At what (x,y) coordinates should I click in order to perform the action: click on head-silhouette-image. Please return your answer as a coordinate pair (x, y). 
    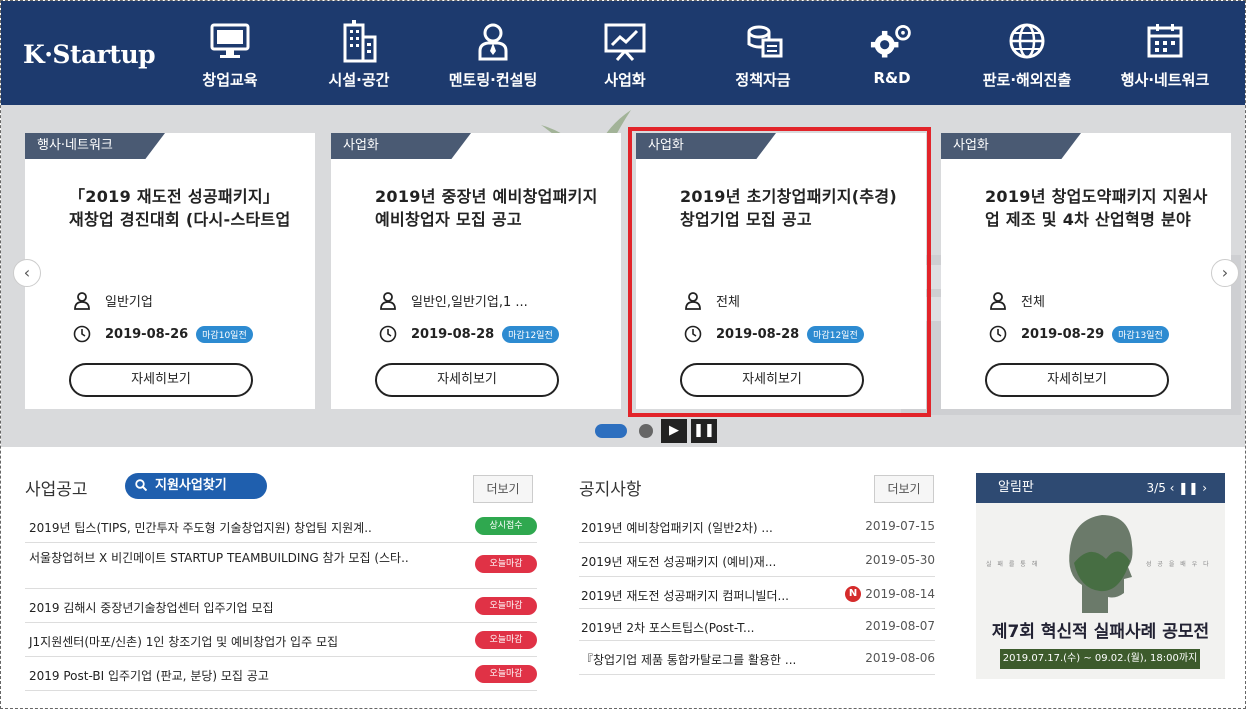
    Looking at the image, I should click on (1101, 564).